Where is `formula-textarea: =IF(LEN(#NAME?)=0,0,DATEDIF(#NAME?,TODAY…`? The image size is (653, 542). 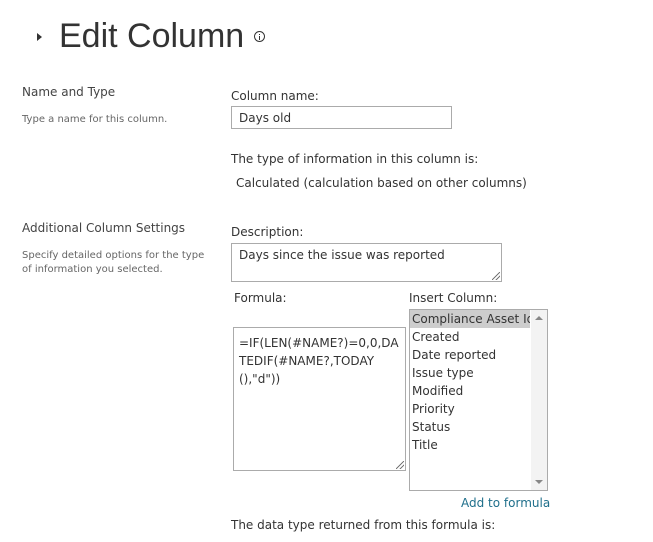
formula-textarea: =IF(LEN(#NAME?)=0,0,DATEDIF(#NAME?,TODAY… is located at coordinates (319, 399).